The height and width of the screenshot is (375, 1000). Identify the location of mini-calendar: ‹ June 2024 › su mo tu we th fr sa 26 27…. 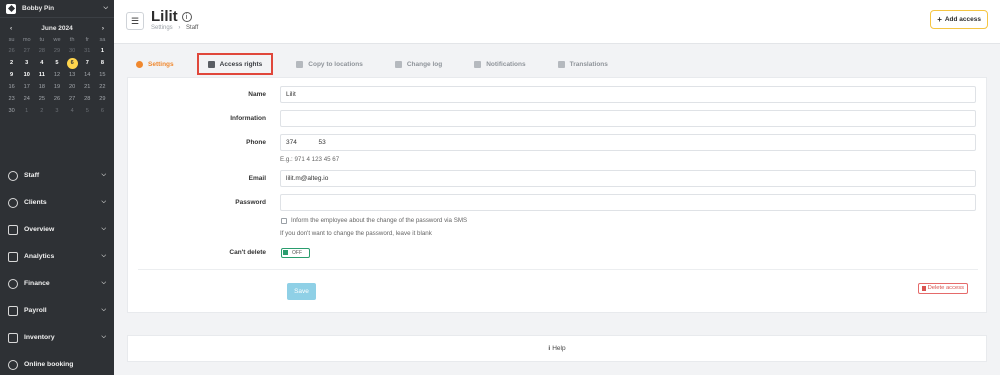
(57, 67).